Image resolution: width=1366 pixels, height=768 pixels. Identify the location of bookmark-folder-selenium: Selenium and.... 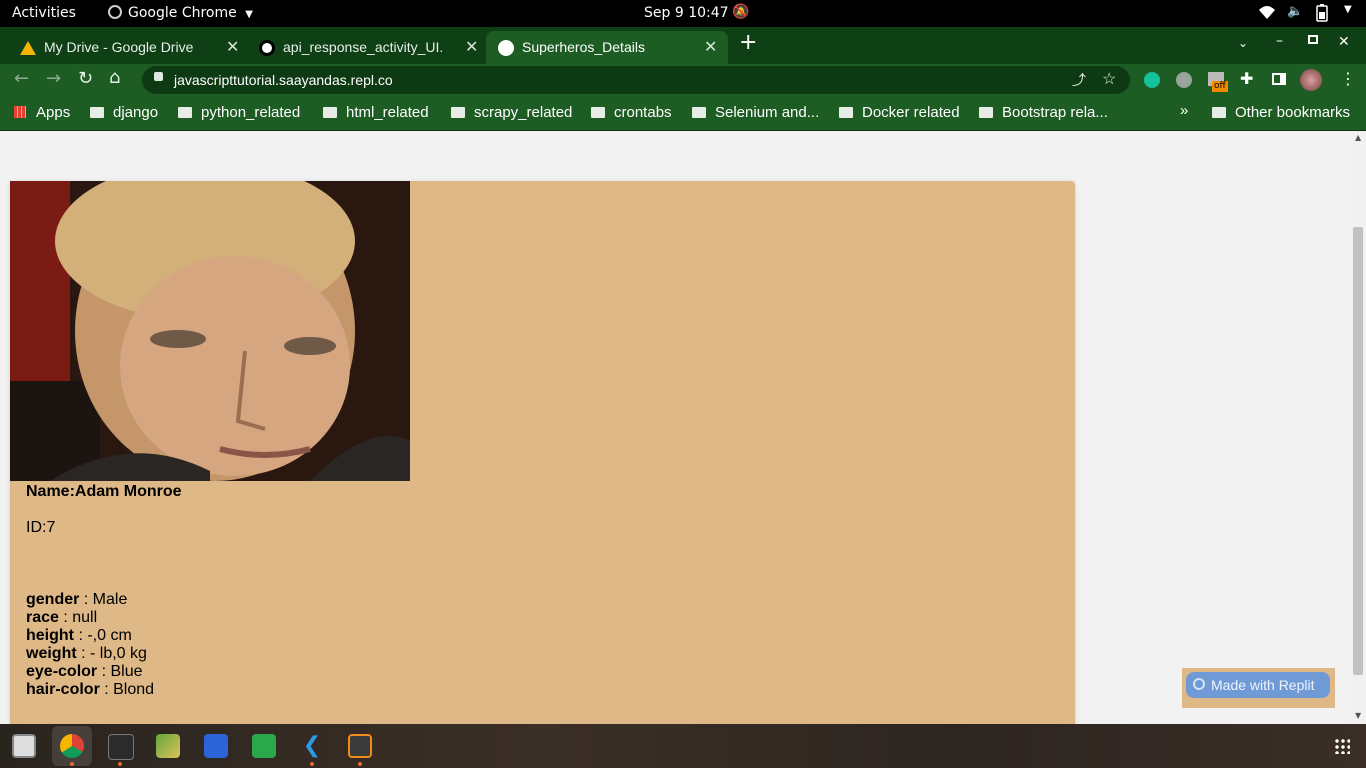
(755, 112).